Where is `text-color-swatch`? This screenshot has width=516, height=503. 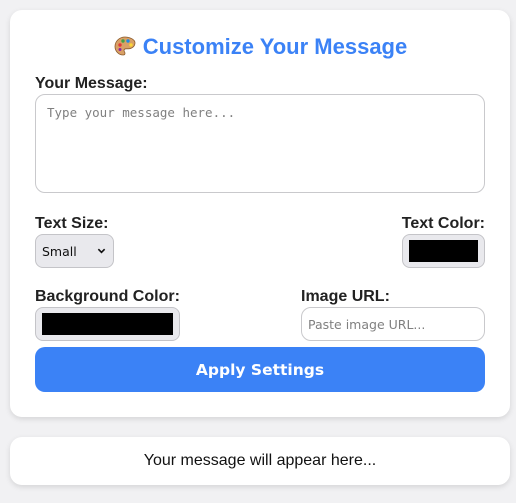 text-color-swatch is located at coordinates (443, 251).